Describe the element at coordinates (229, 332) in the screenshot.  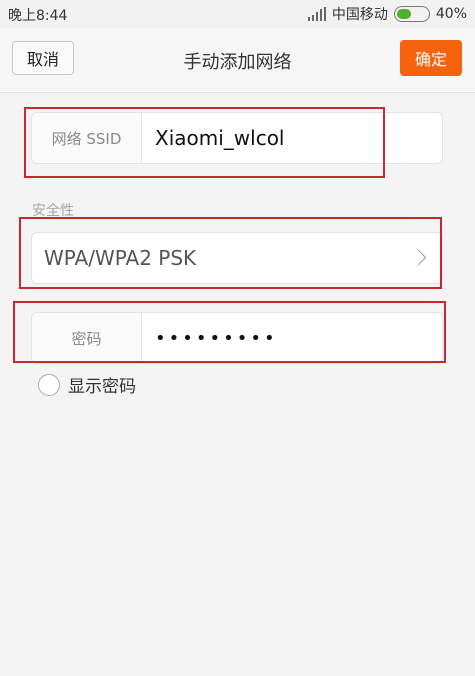
I see `annotation-box-password` at that location.